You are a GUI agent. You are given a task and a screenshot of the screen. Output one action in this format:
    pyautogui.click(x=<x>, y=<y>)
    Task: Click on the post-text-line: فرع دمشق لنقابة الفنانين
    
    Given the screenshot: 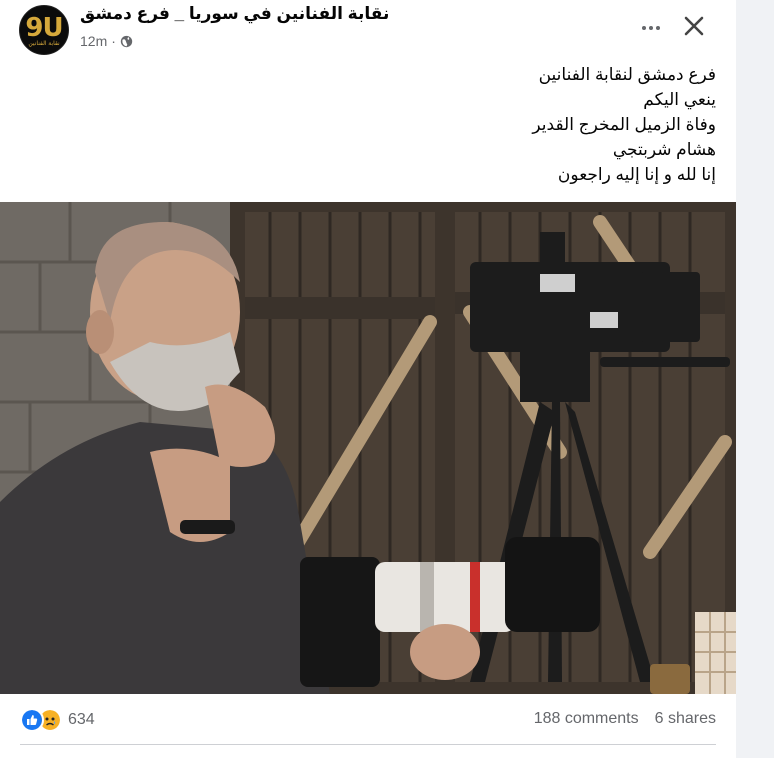 What is the action you would take?
    pyautogui.click(x=627, y=74)
    